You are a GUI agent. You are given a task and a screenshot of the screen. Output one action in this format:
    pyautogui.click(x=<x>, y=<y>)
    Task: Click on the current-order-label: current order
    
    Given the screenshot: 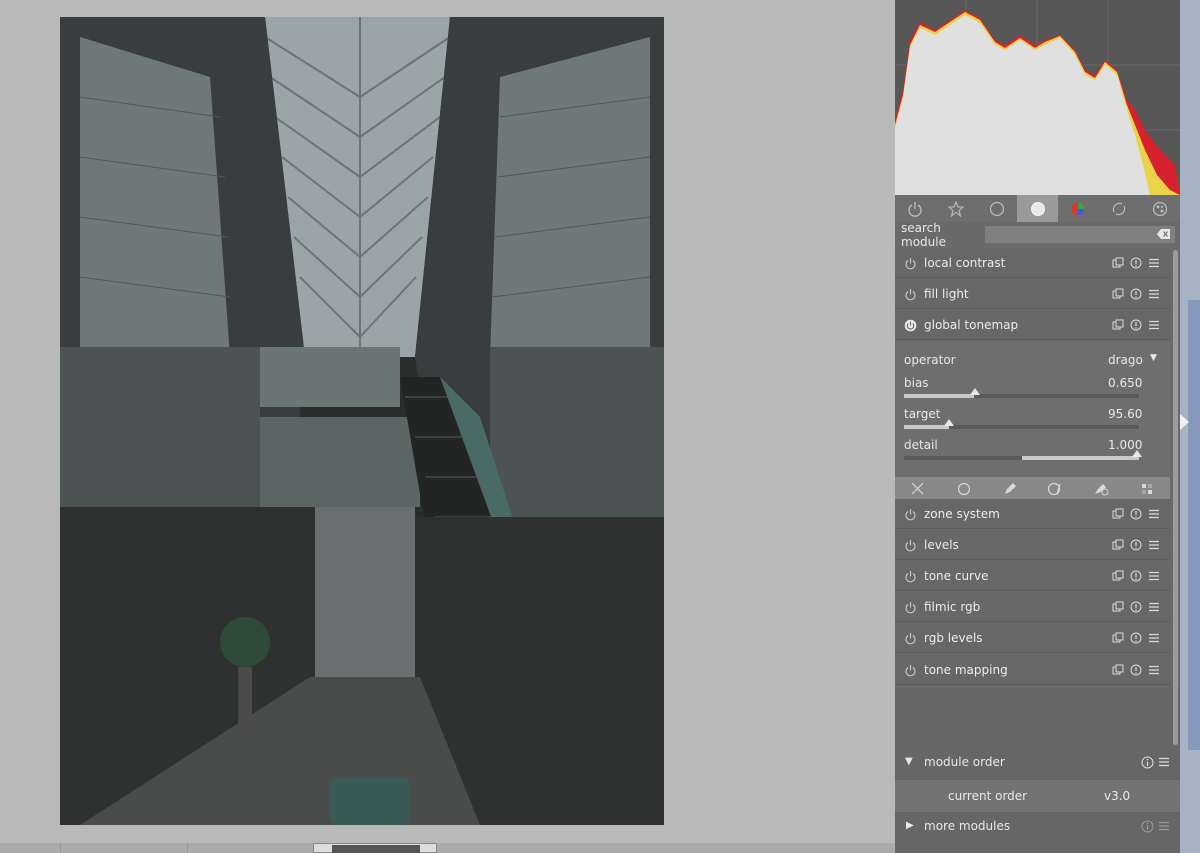 What is the action you would take?
    pyautogui.click(x=988, y=796)
    